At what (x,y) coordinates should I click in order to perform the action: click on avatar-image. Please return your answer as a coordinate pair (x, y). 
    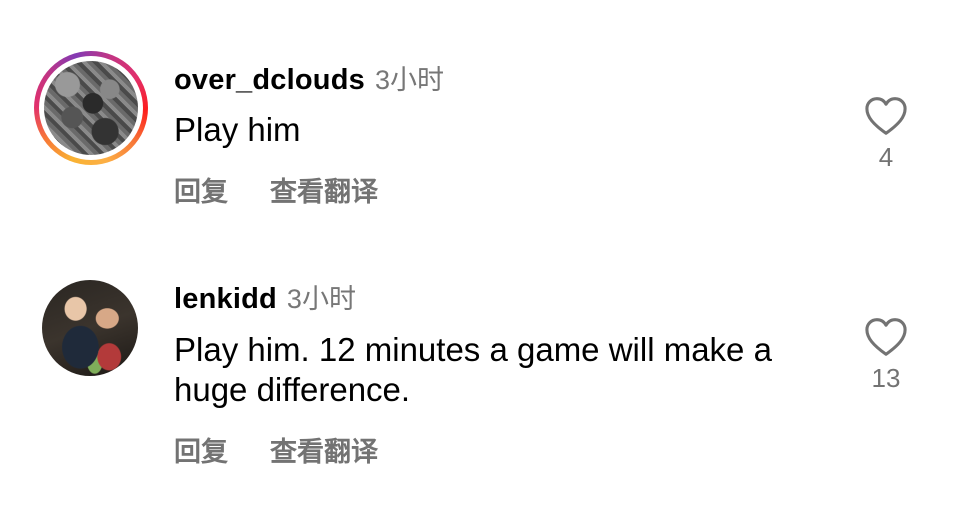
    Looking at the image, I should click on (91, 108).